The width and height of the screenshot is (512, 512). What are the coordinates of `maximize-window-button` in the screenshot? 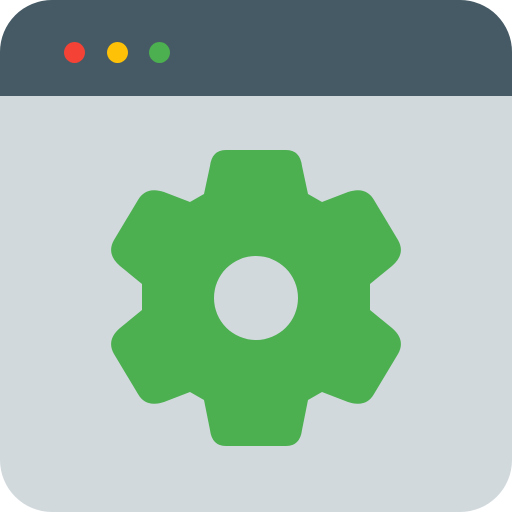 It's located at (159, 52).